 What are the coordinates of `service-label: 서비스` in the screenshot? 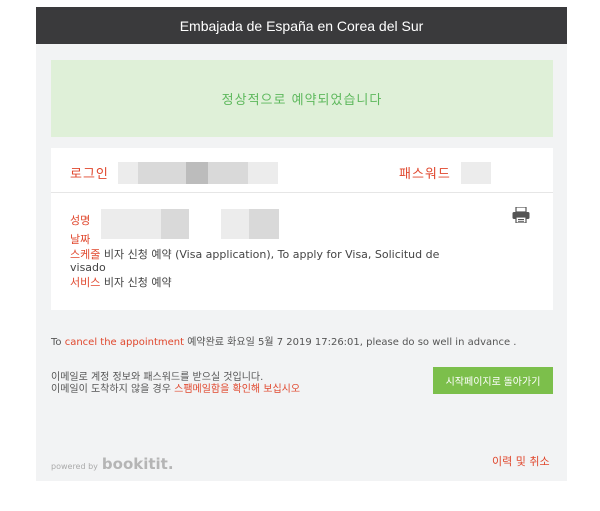 It's located at (85, 282).